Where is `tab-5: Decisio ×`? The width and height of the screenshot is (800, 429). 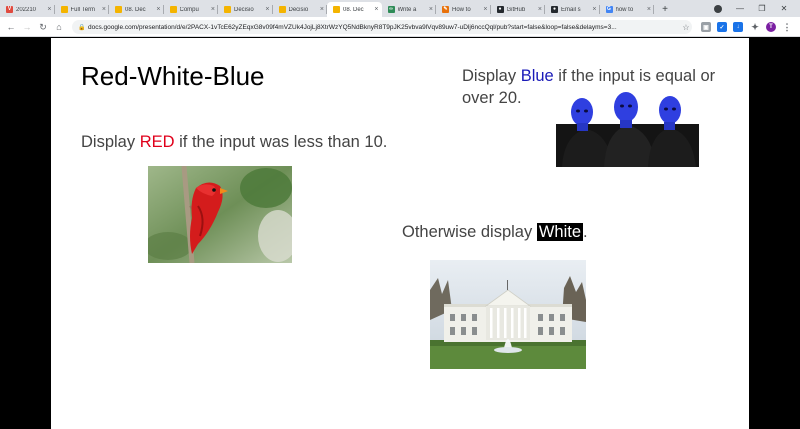 tab-5: Decisio × is located at coordinates (300, 9).